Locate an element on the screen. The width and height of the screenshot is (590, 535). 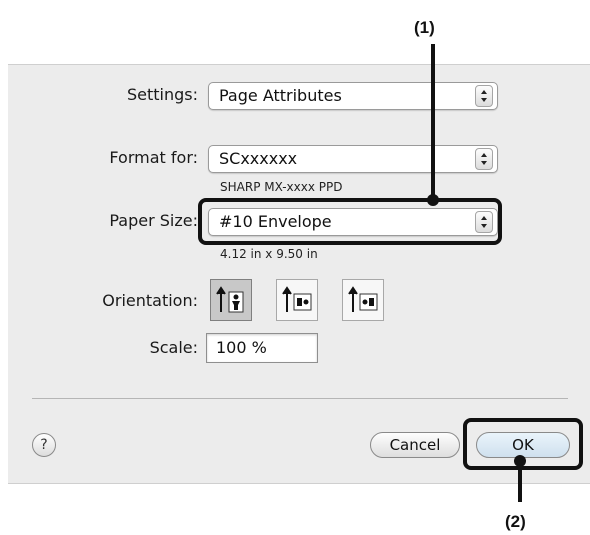
callout-1-label: (1) is located at coordinates (424, 27).